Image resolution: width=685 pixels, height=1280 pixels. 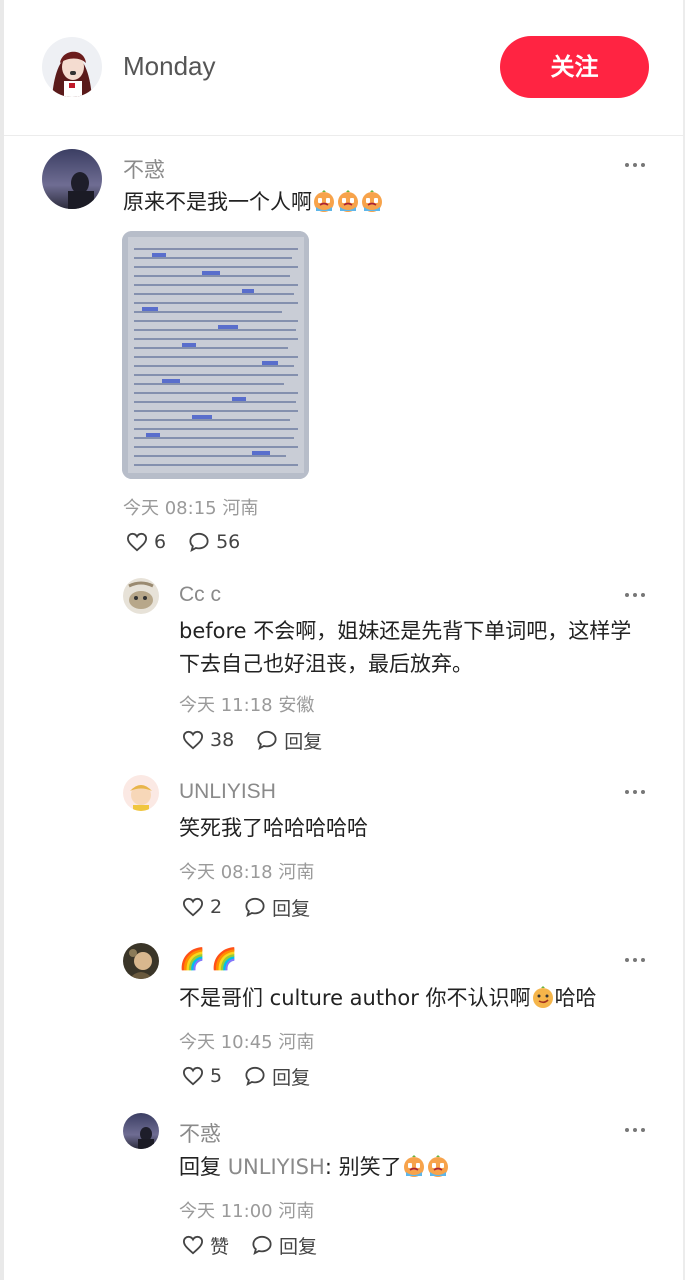 What do you see at coordinates (355, 998) in the screenshot?
I see `reply-text-part: 不是哥们 culture author 你不认识啊` at bounding box center [355, 998].